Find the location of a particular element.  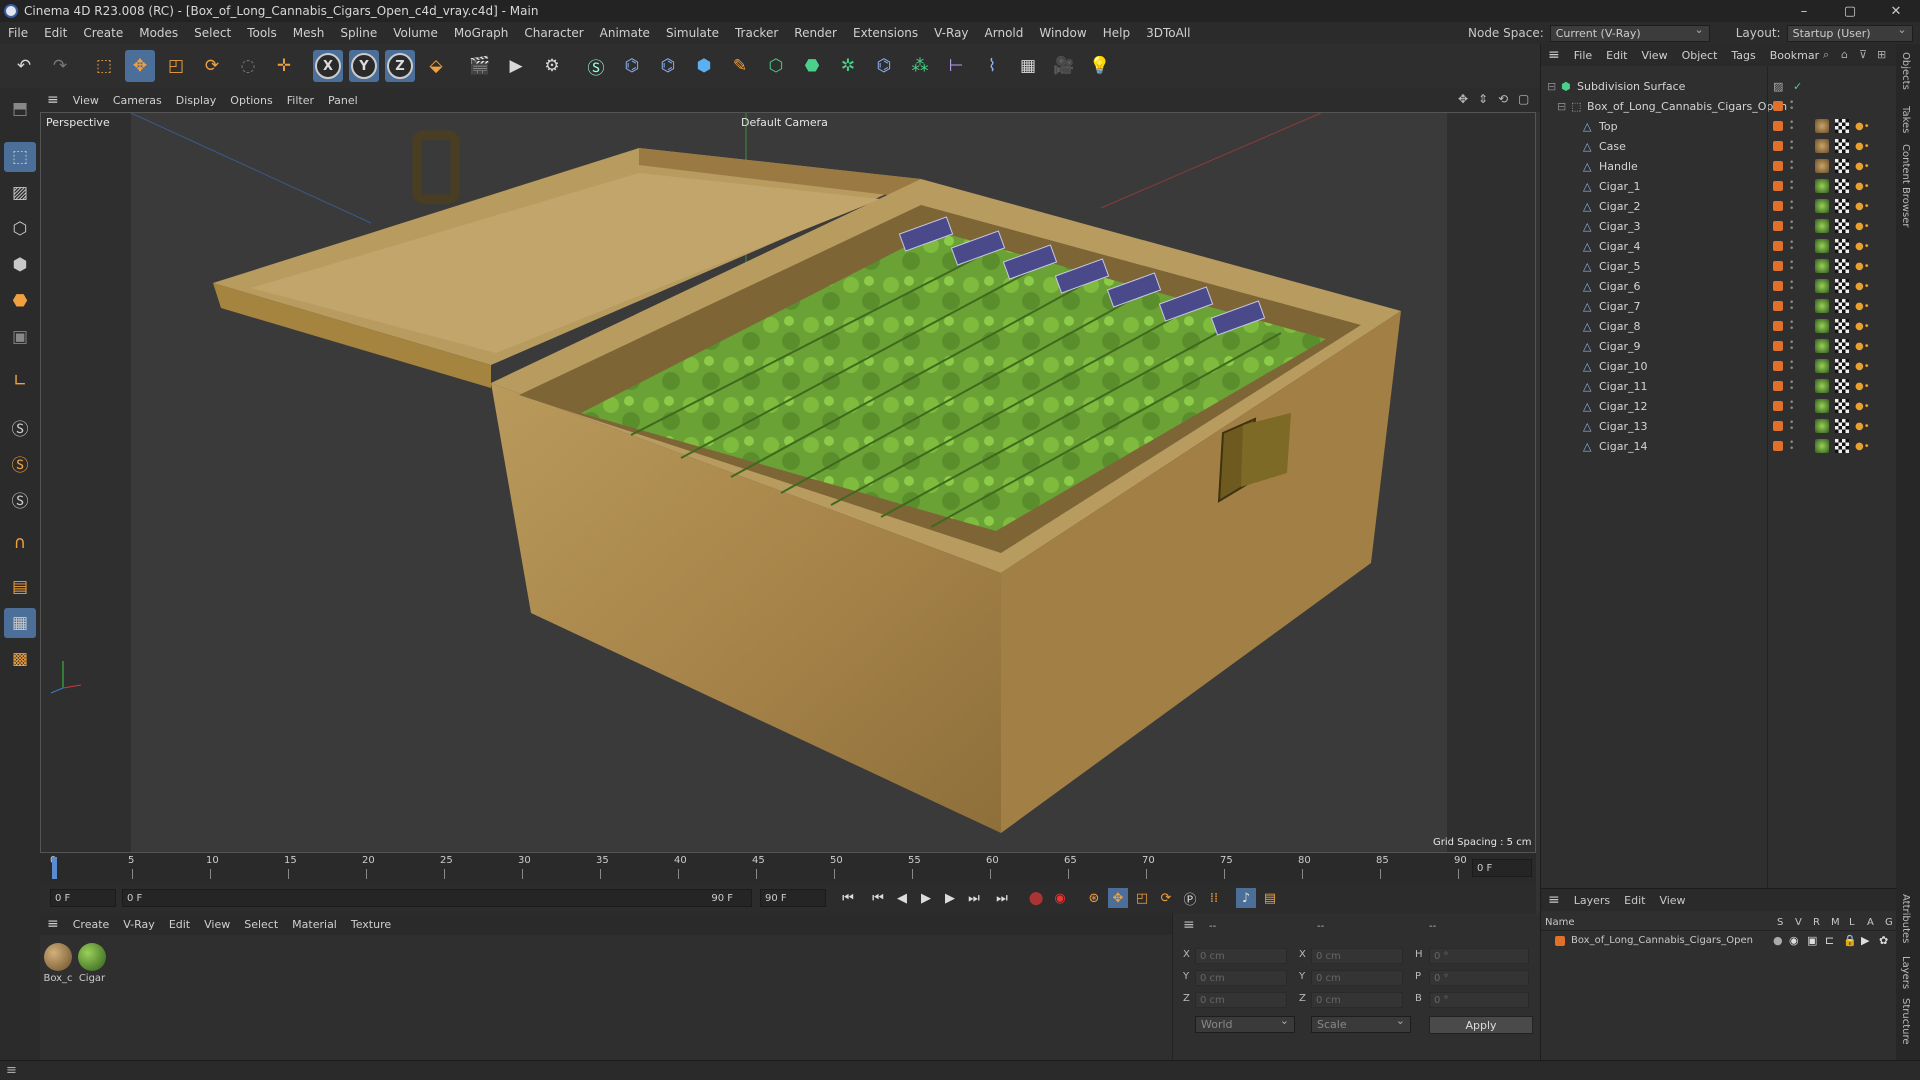

material-menu-view: View is located at coordinates (217, 924).